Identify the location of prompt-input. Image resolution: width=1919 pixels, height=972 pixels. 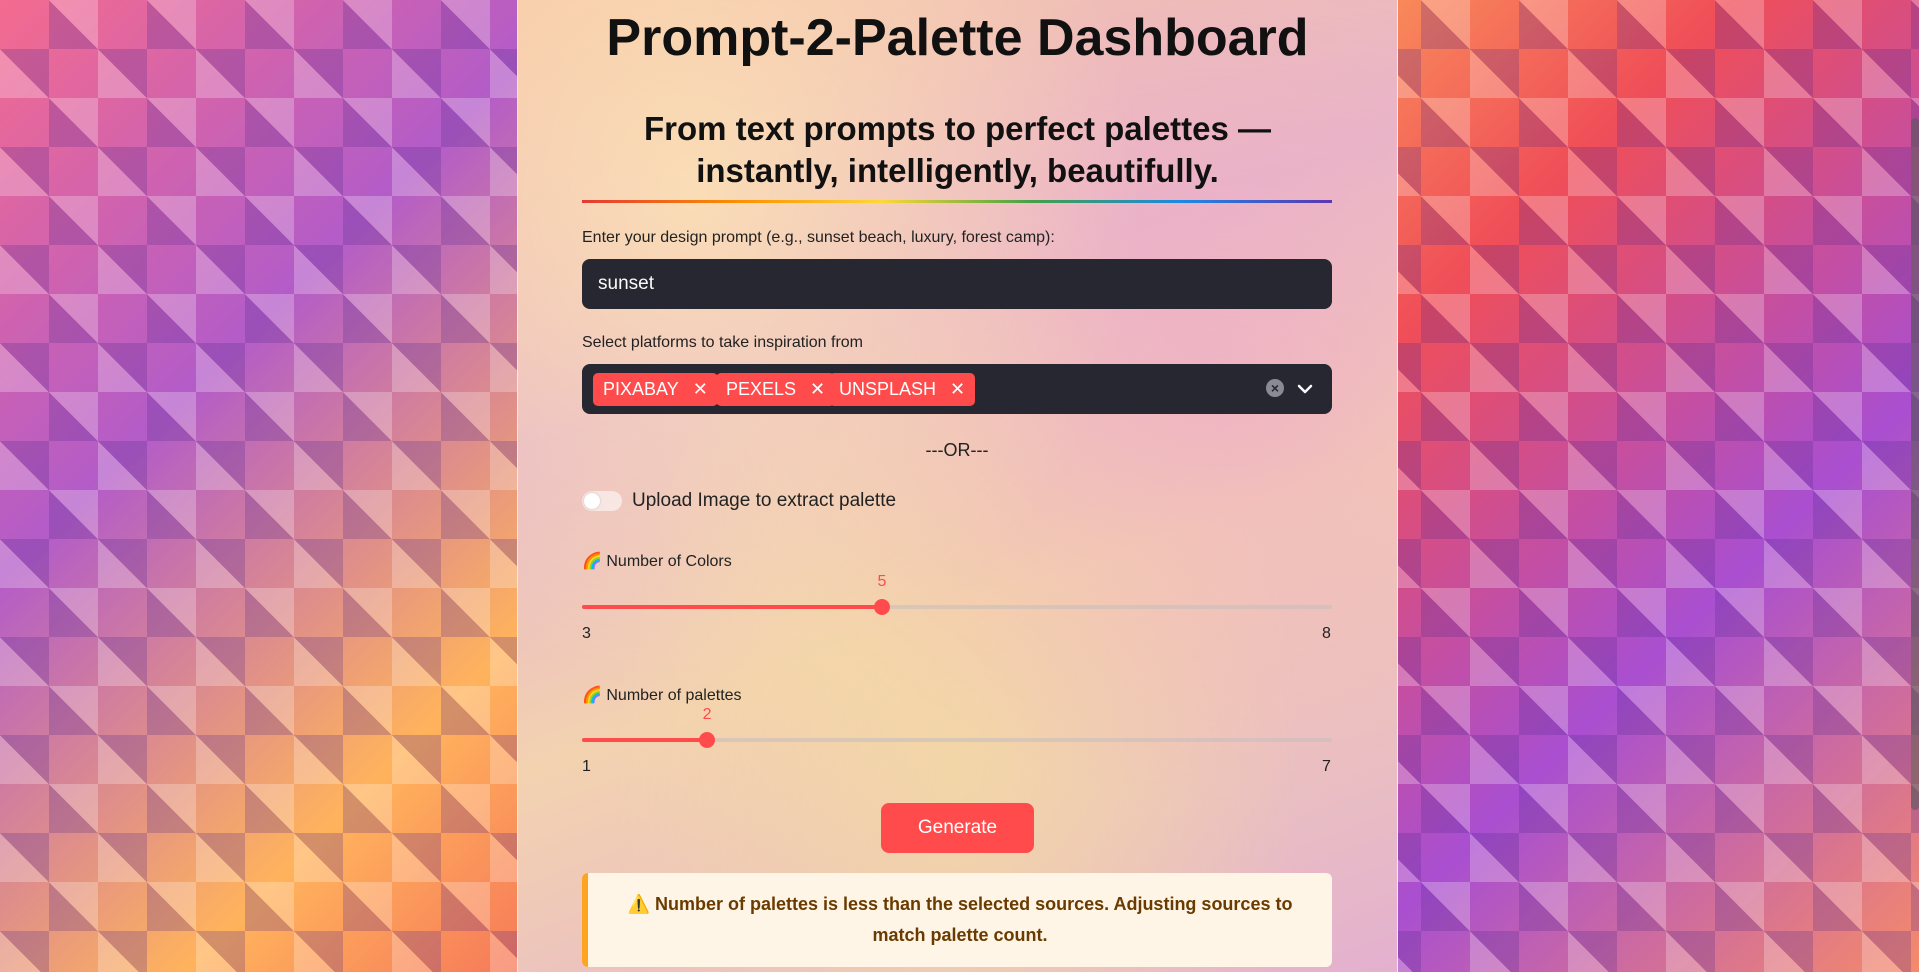
(957, 284).